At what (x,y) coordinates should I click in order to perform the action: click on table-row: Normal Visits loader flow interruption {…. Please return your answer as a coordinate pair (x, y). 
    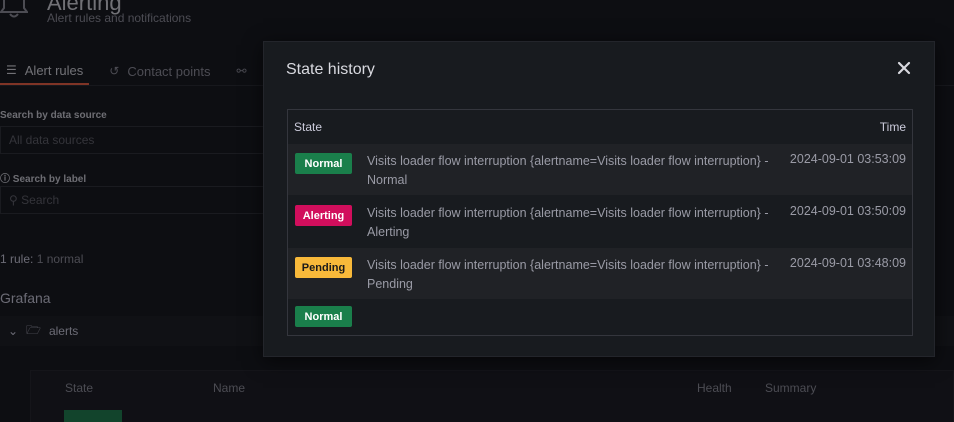
    Looking at the image, I should click on (600, 169).